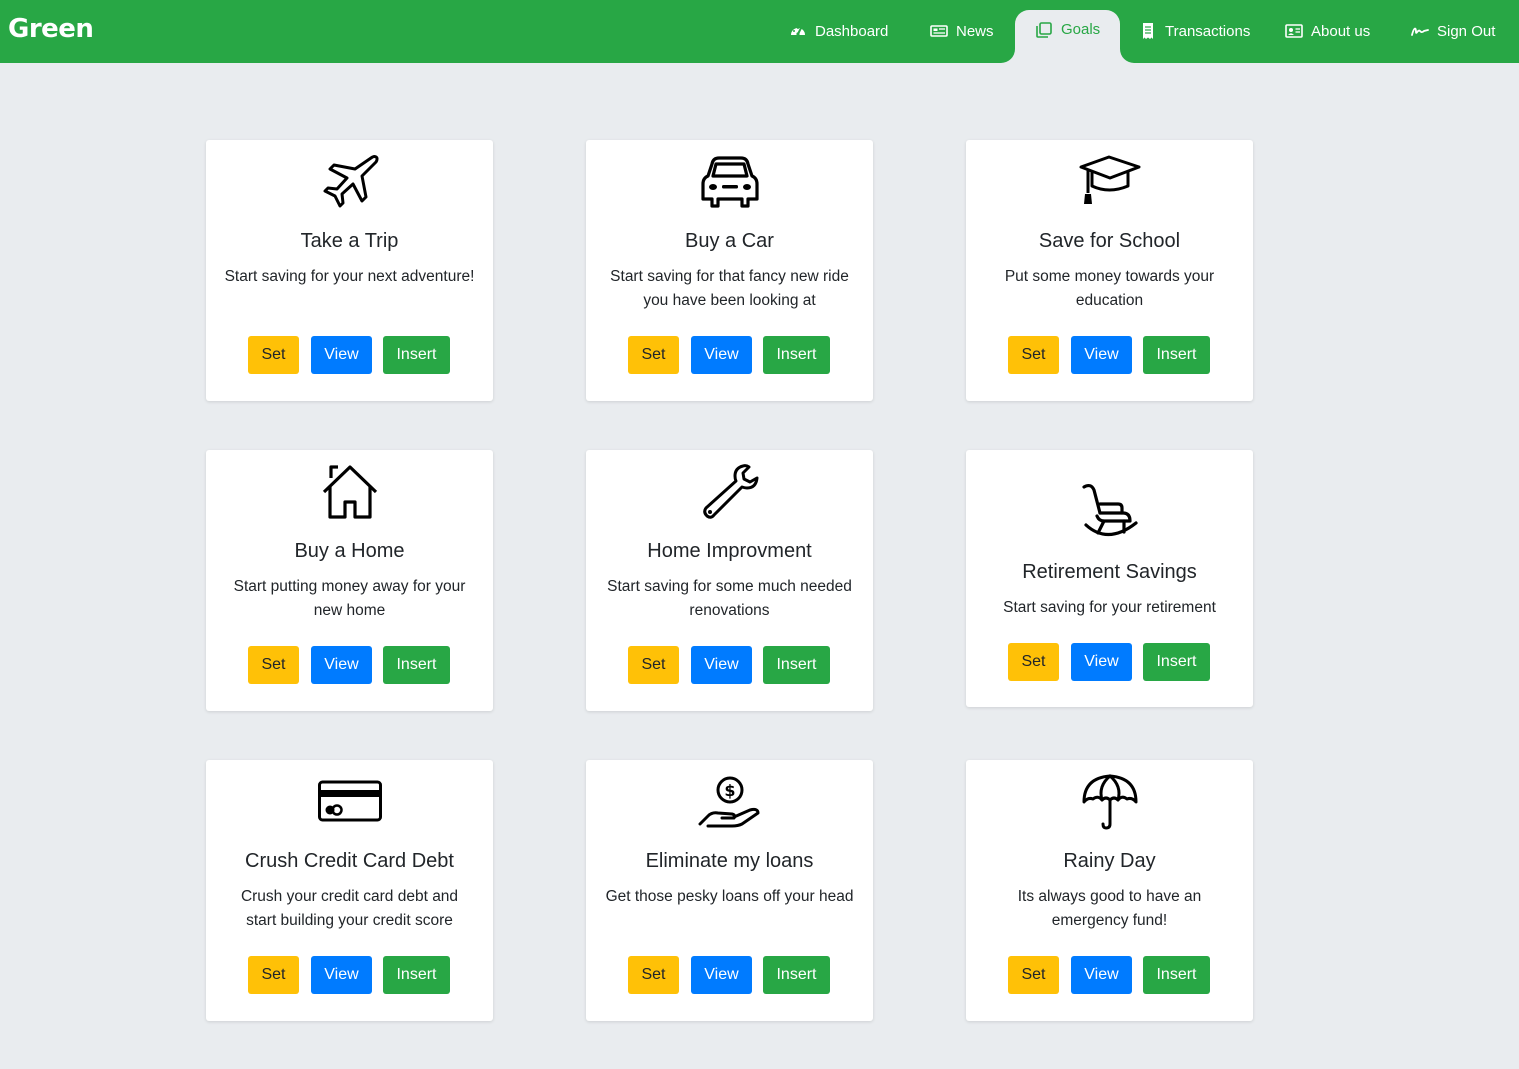 The width and height of the screenshot is (1519, 1069). What do you see at coordinates (729, 551) in the screenshot?
I see `card-title: Home Improvment` at bounding box center [729, 551].